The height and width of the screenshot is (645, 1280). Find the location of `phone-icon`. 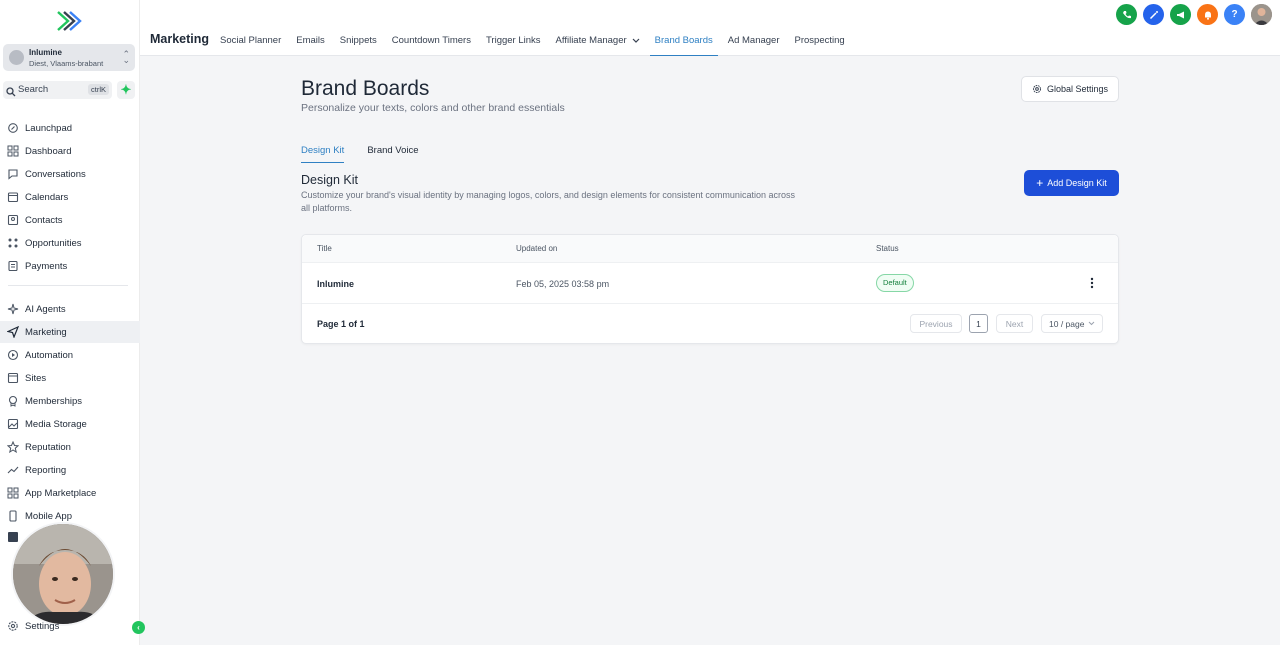

phone-icon is located at coordinates (1126, 14).